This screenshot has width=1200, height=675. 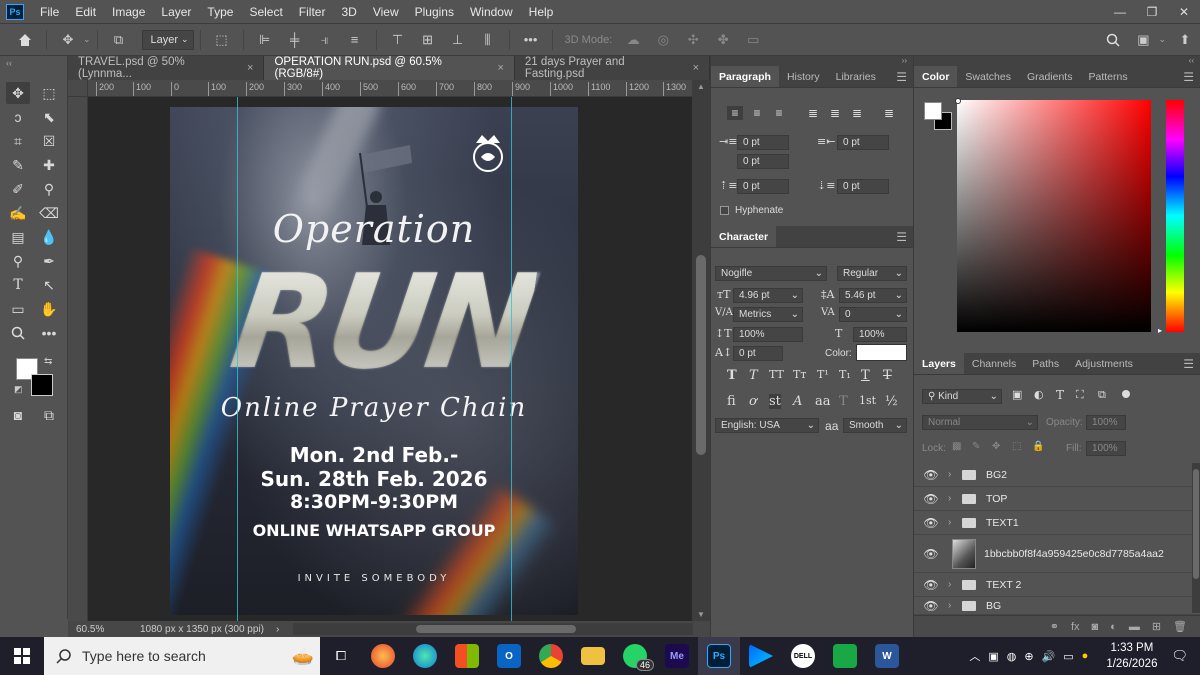 I want to click on tab-operation-run: OPERATION RUN.psd @ 60.5% (RGB/8#) ×, so click(x=389, y=68).